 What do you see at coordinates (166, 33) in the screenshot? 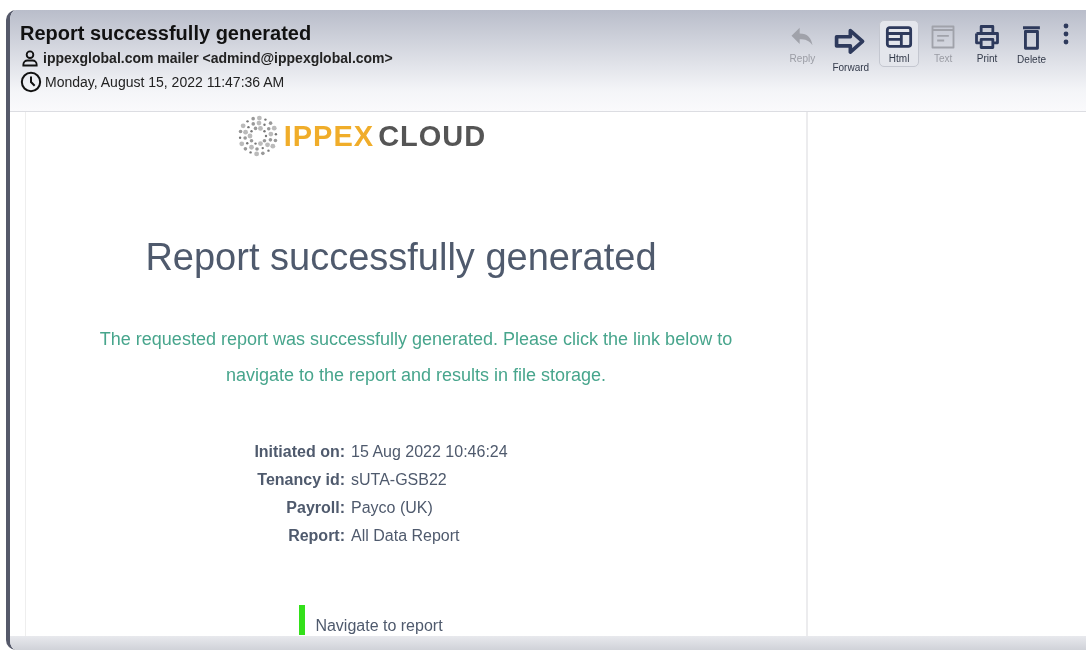
I see `message-subject: Report successfully generated` at bounding box center [166, 33].